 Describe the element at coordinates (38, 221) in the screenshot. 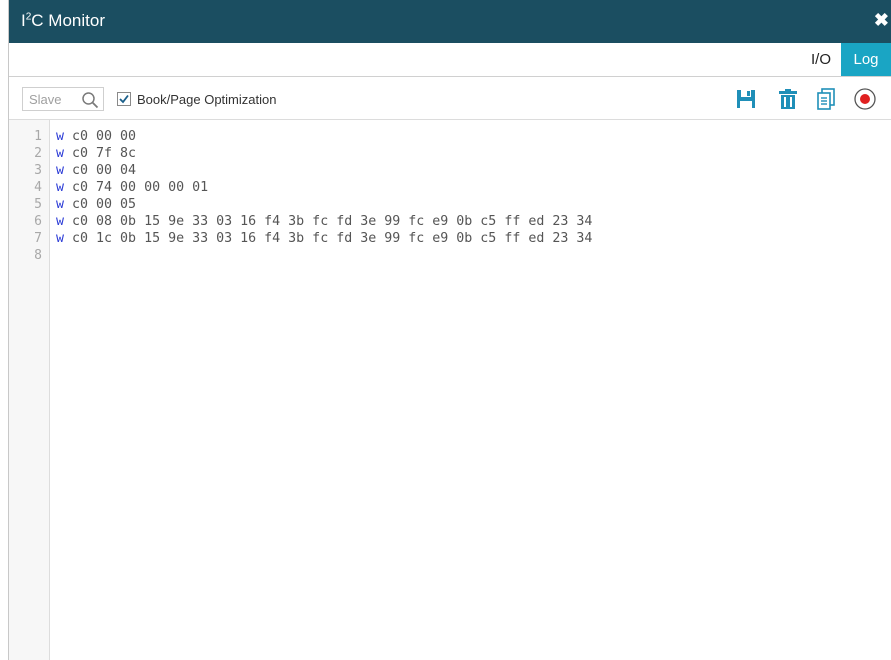

I see `line-number: 6` at that location.